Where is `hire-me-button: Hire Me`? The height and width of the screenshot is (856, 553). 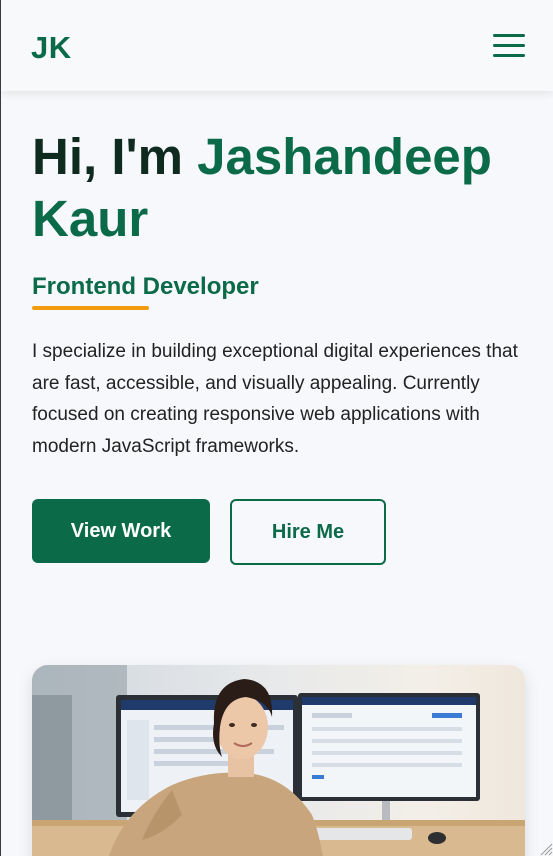
hire-me-button: Hire Me is located at coordinates (308, 532).